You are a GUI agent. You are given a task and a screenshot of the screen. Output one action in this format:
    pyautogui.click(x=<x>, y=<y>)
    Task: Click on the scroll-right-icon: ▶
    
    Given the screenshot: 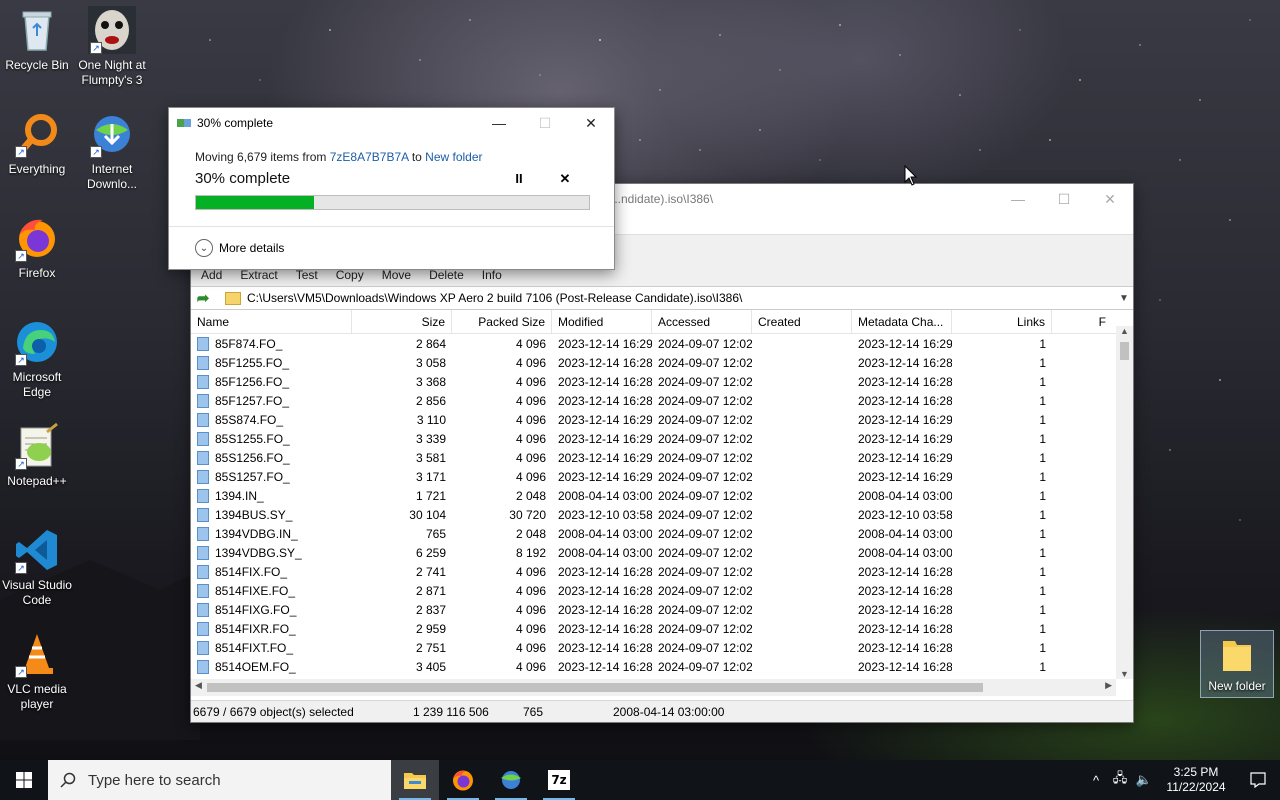 What is the action you would take?
    pyautogui.click(x=1108, y=685)
    